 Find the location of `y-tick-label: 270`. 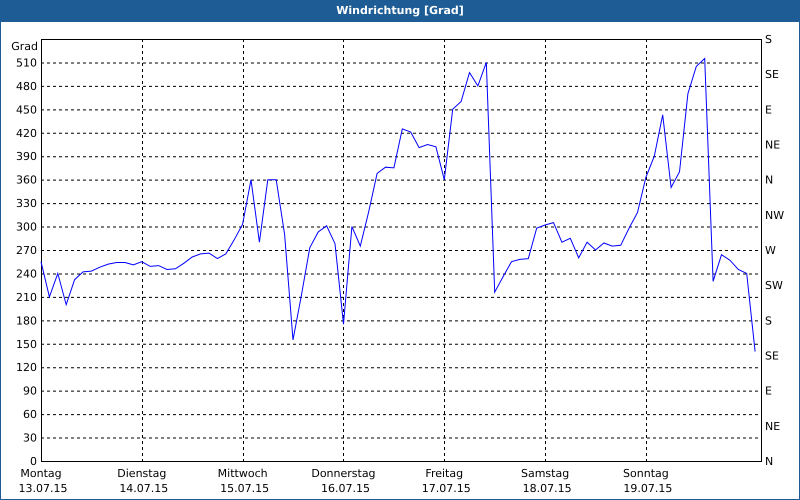

y-tick-label: 270 is located at coordinates (26, 250).